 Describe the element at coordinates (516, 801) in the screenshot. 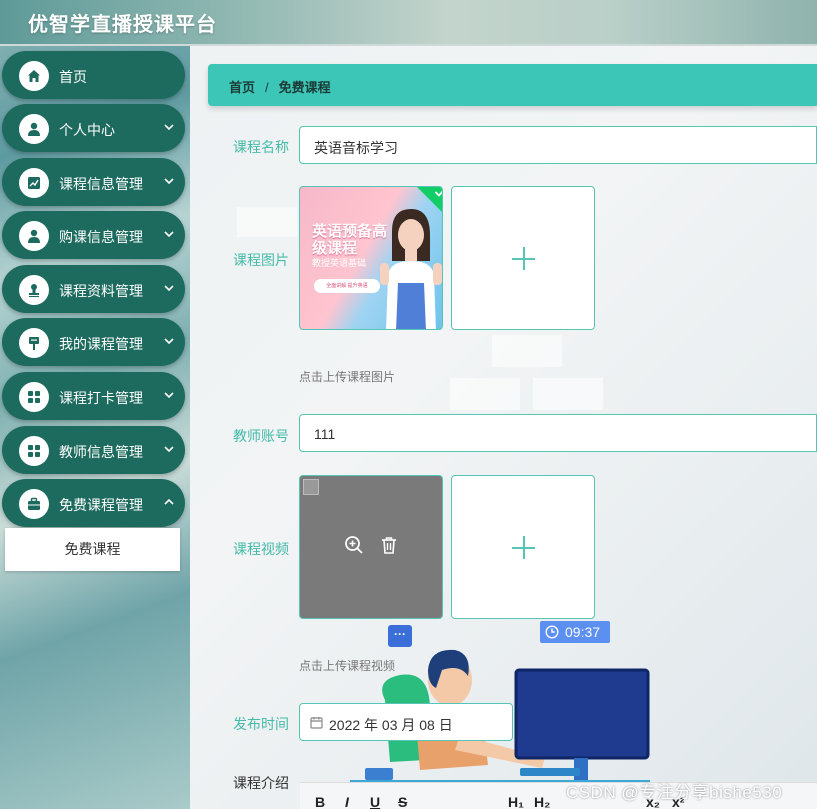

I see `heading1-button: H₁` at that location.